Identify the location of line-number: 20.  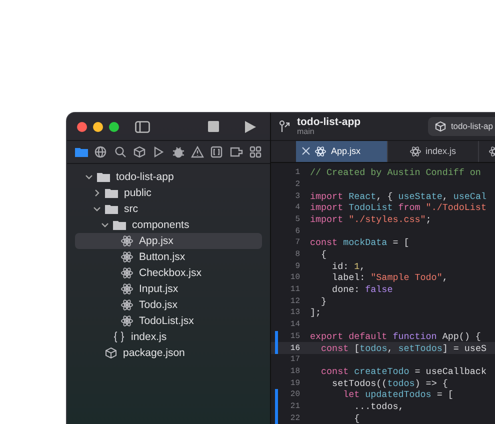
(294, 395).